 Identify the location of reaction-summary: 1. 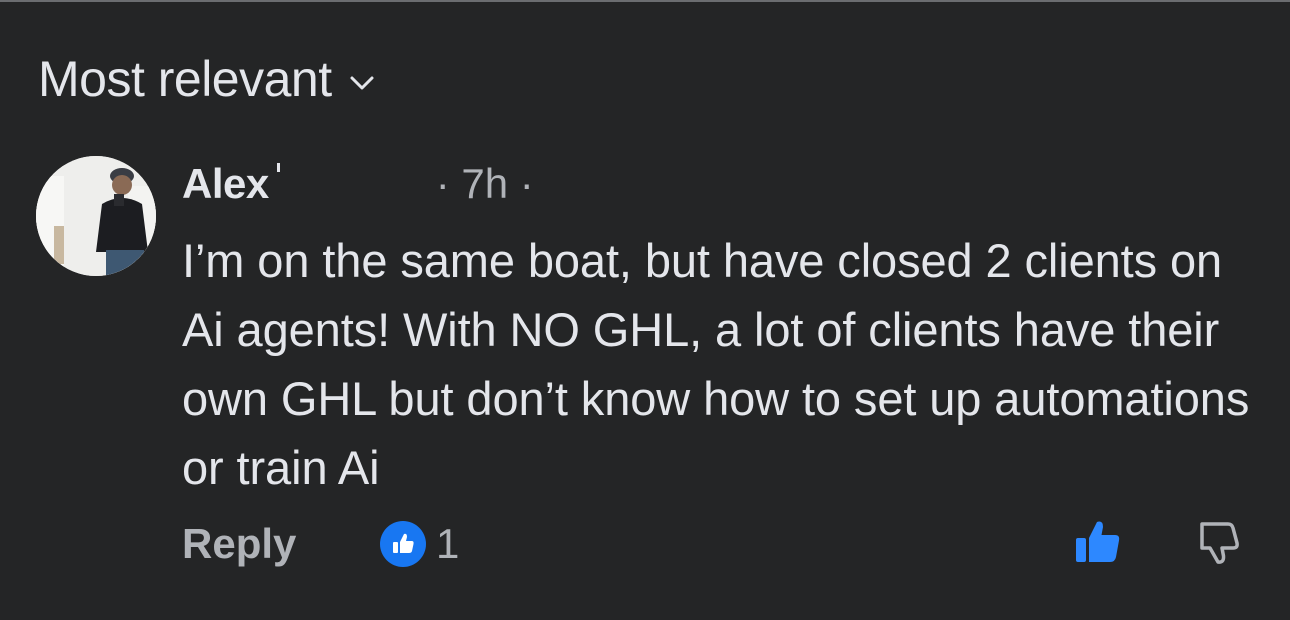
(419, 544).